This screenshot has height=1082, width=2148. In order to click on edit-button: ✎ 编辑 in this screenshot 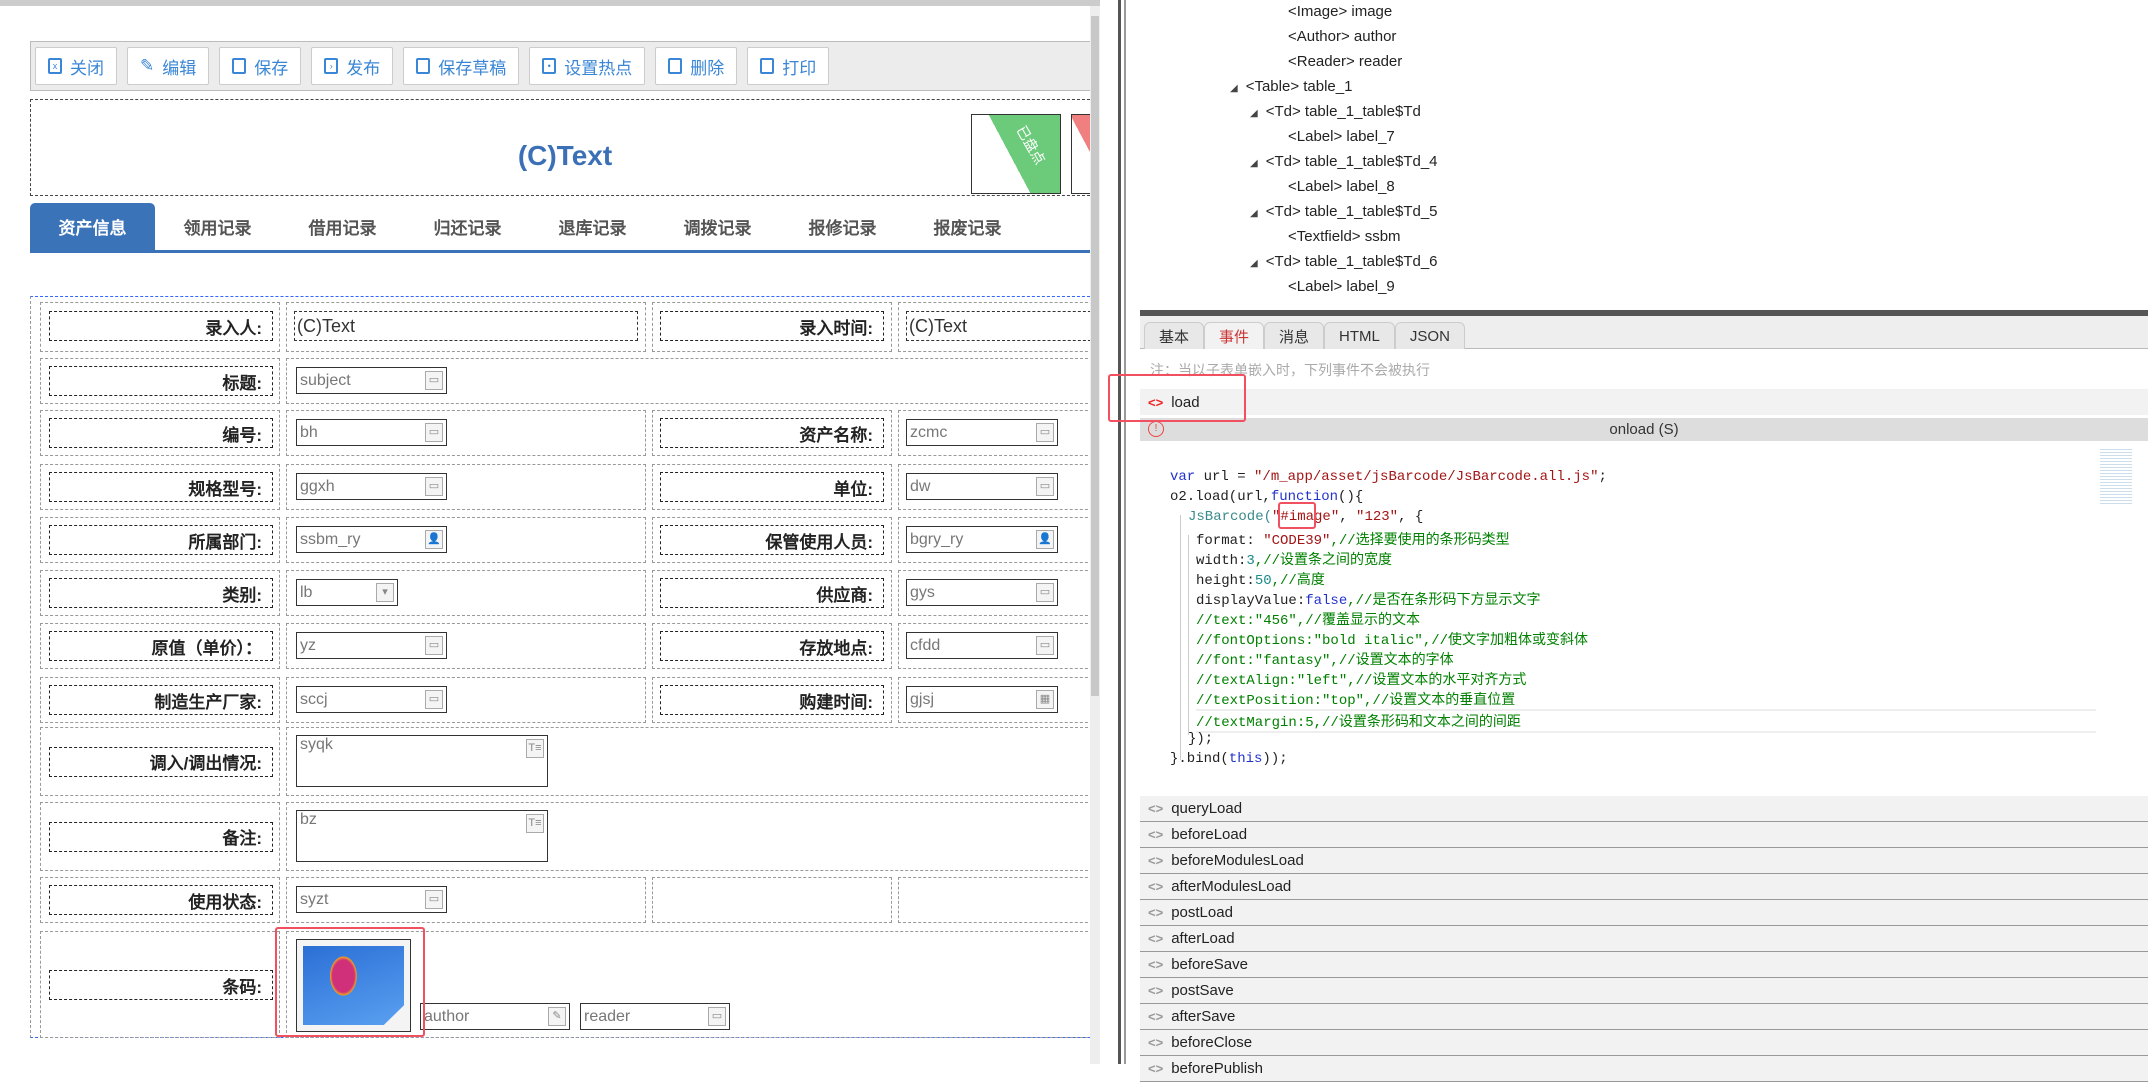, I will do `click(168, 66)`.